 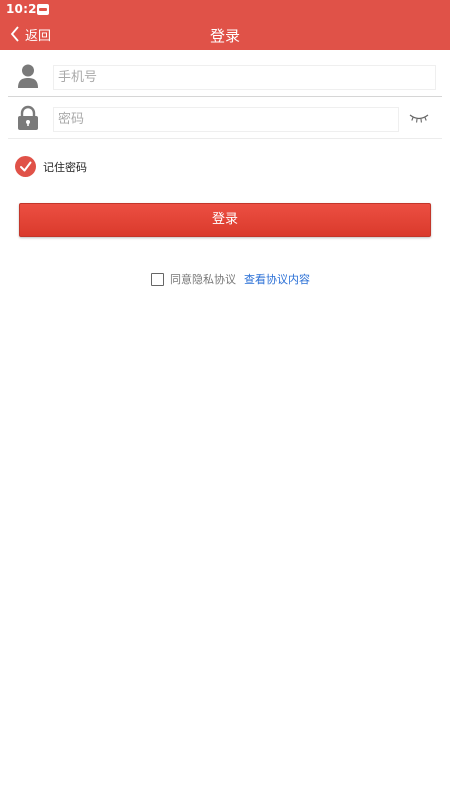 What do you see at coordinates (277, 279) in the screenshot?
I see `view-agreement-link: 查看协议内容` at bounding box center [277, 279].